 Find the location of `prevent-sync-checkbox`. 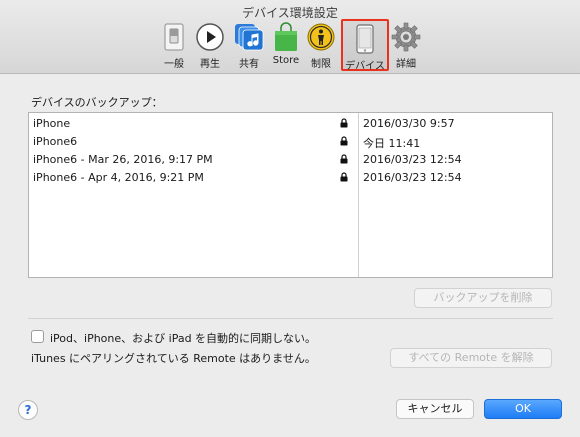

prevent-sync-checkbox is located at coordinates (37, 336).